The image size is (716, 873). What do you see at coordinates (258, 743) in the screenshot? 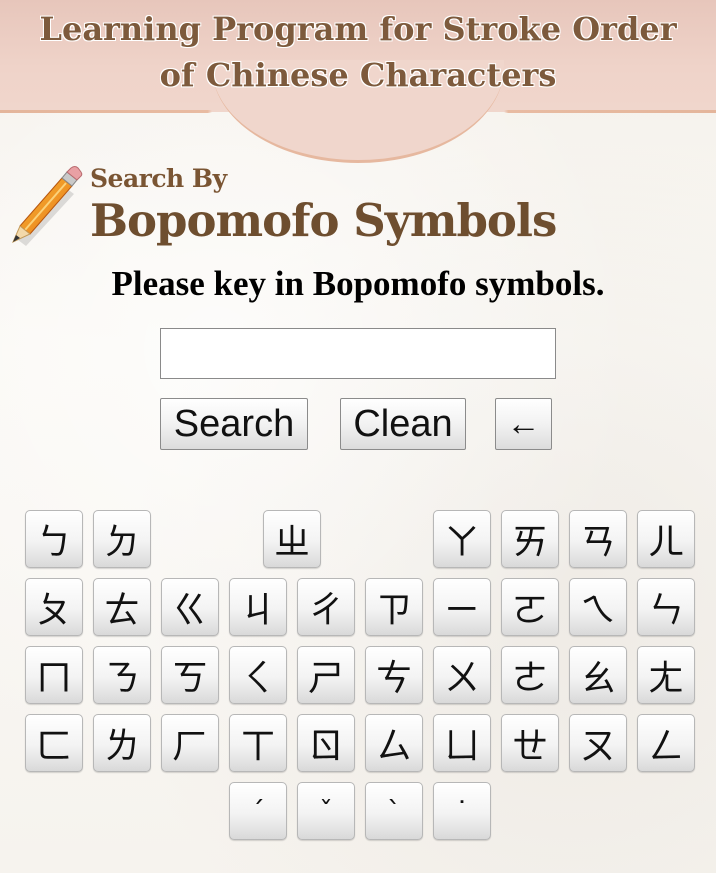
I see `key-x: ㄒ` at bounding box center [258, 743].